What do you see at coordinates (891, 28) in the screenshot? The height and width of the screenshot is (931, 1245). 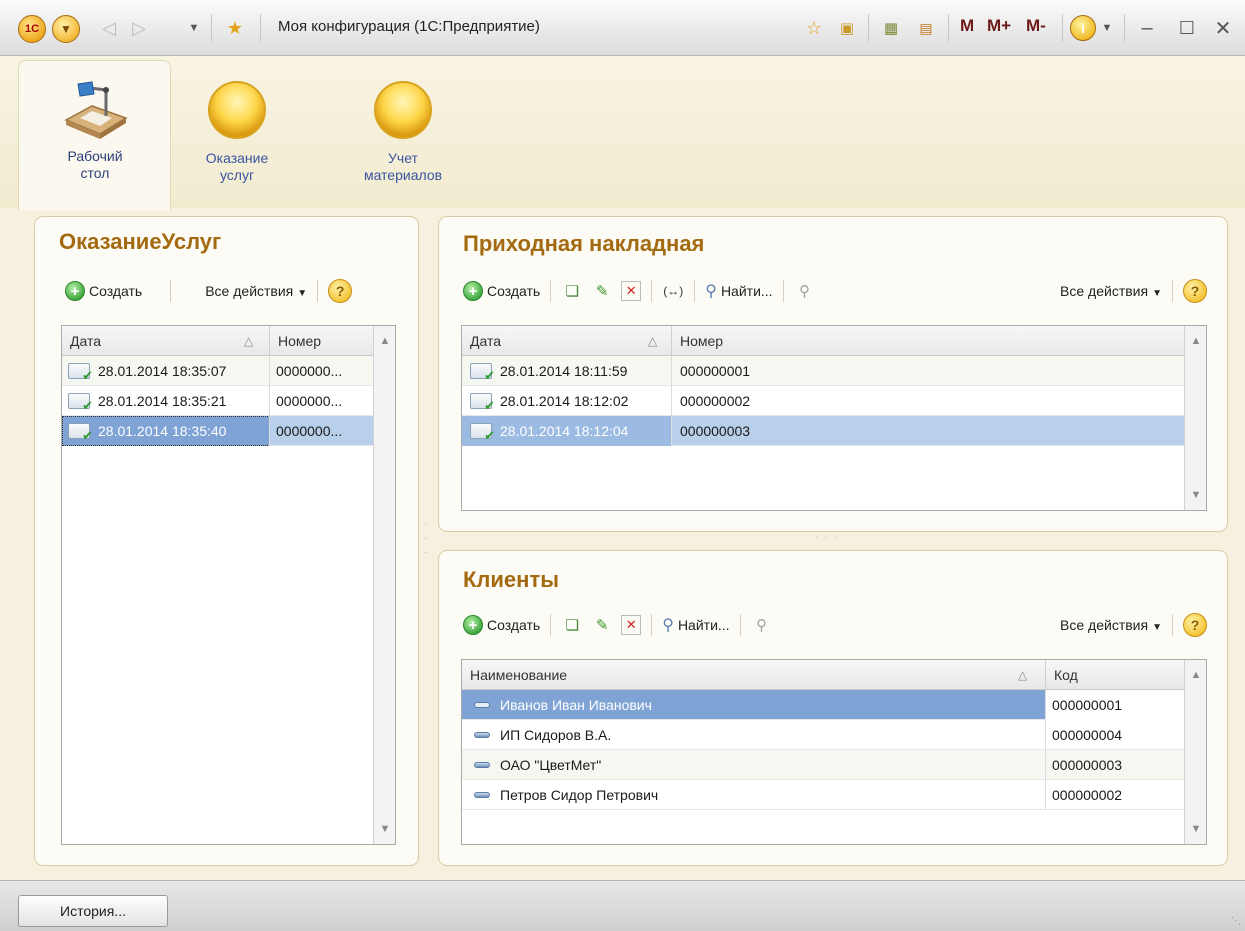 I see `calculator-icon: ▦` at bounding box center [891, 28].